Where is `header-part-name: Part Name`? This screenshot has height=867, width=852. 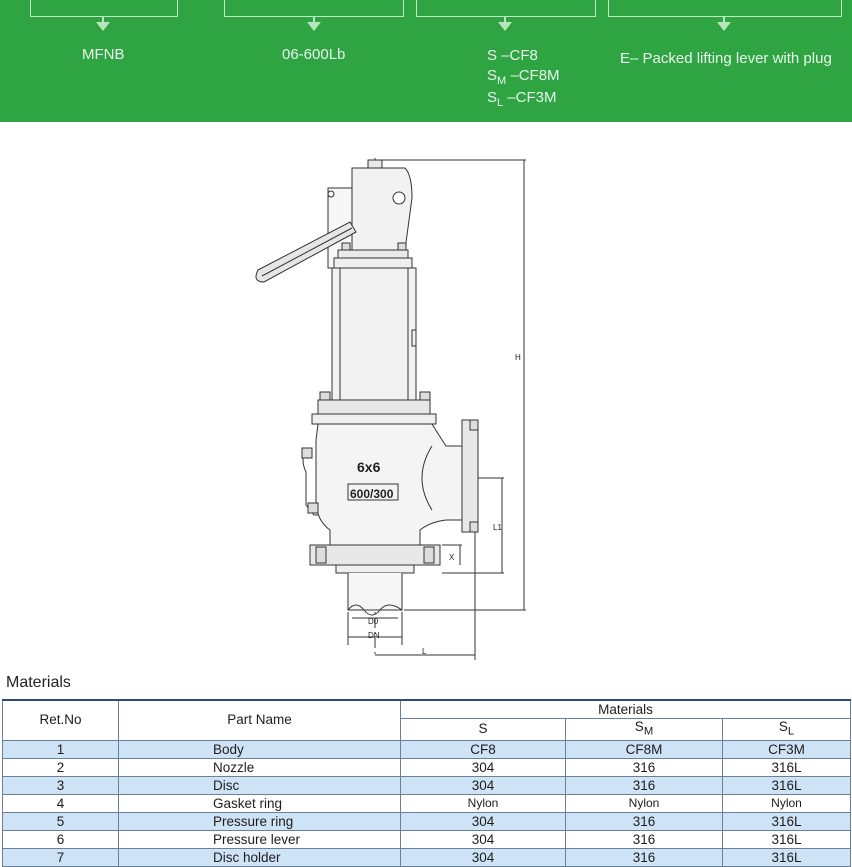
header-part-name: Part Name is located at coordinates (259, 719).